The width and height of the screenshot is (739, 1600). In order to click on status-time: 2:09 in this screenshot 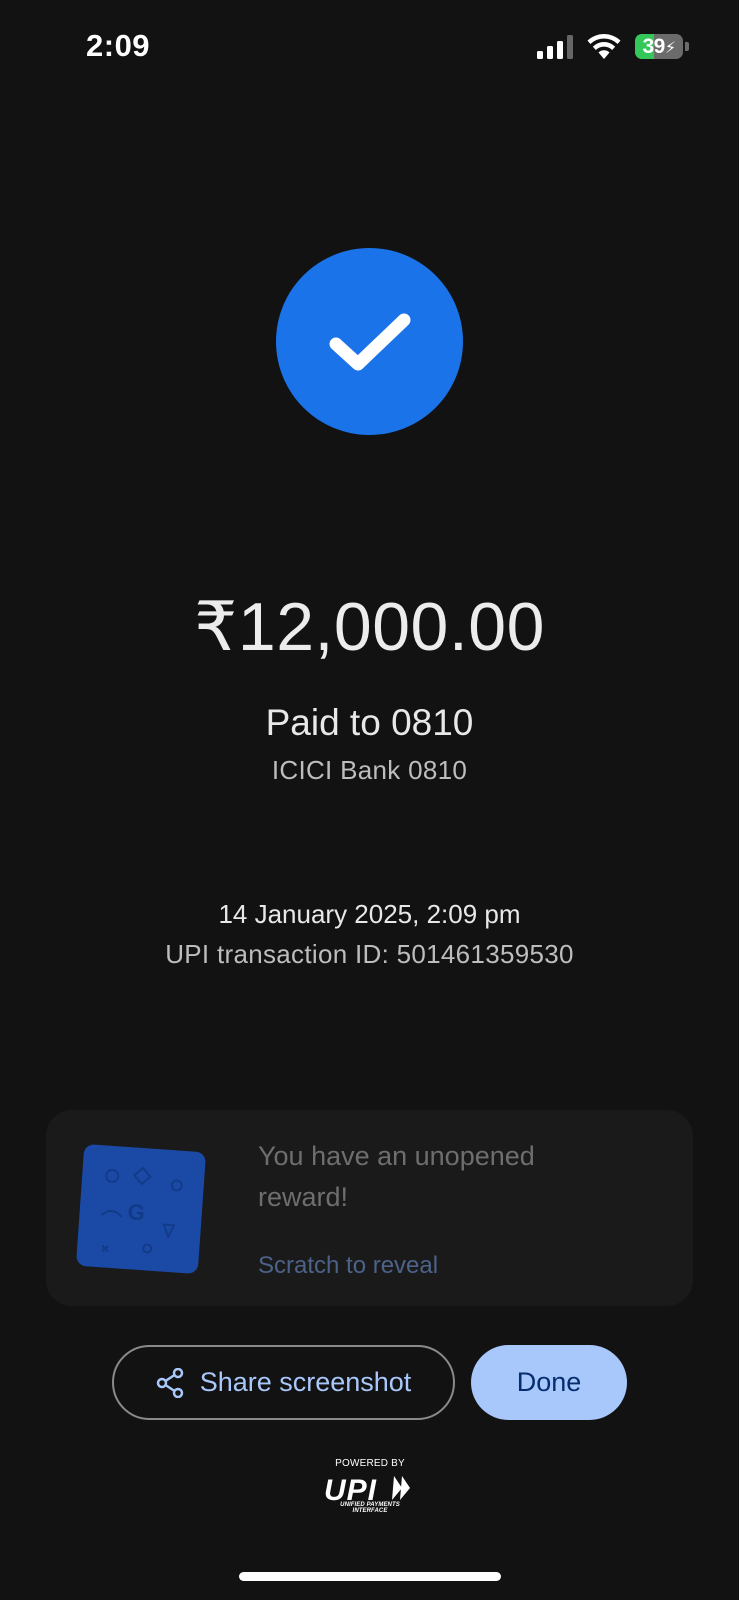, I will do `click(118, 45)`.